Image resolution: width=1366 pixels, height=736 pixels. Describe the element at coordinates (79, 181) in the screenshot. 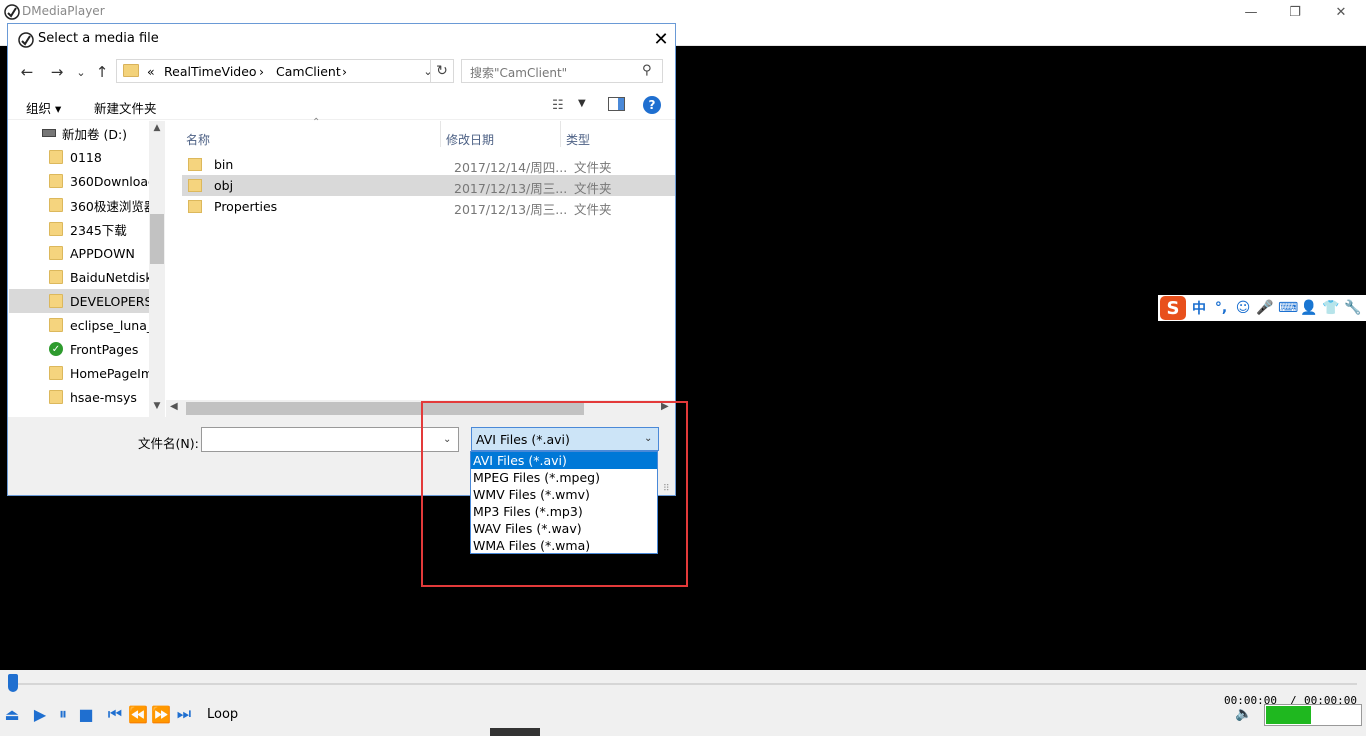

I see `tree-item-folder: 360Downloads` at that location.